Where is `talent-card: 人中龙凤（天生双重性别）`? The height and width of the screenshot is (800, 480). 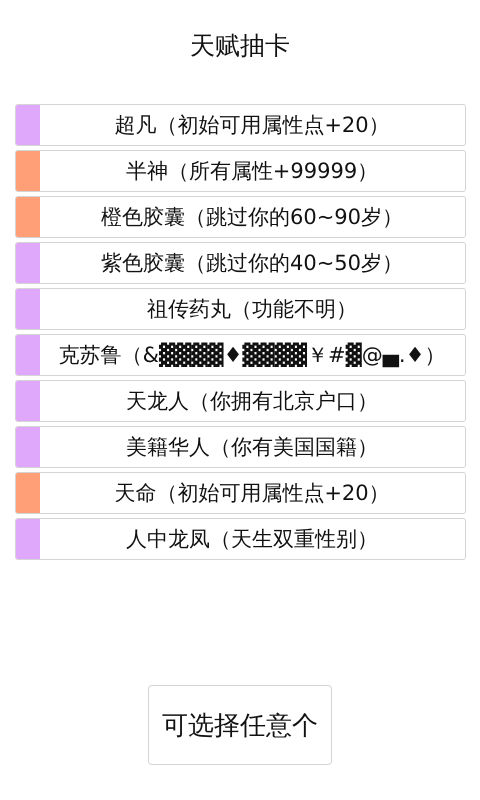
talent-card: 人中龙凤（天生双重性别） is located at coordinates (240, 539).